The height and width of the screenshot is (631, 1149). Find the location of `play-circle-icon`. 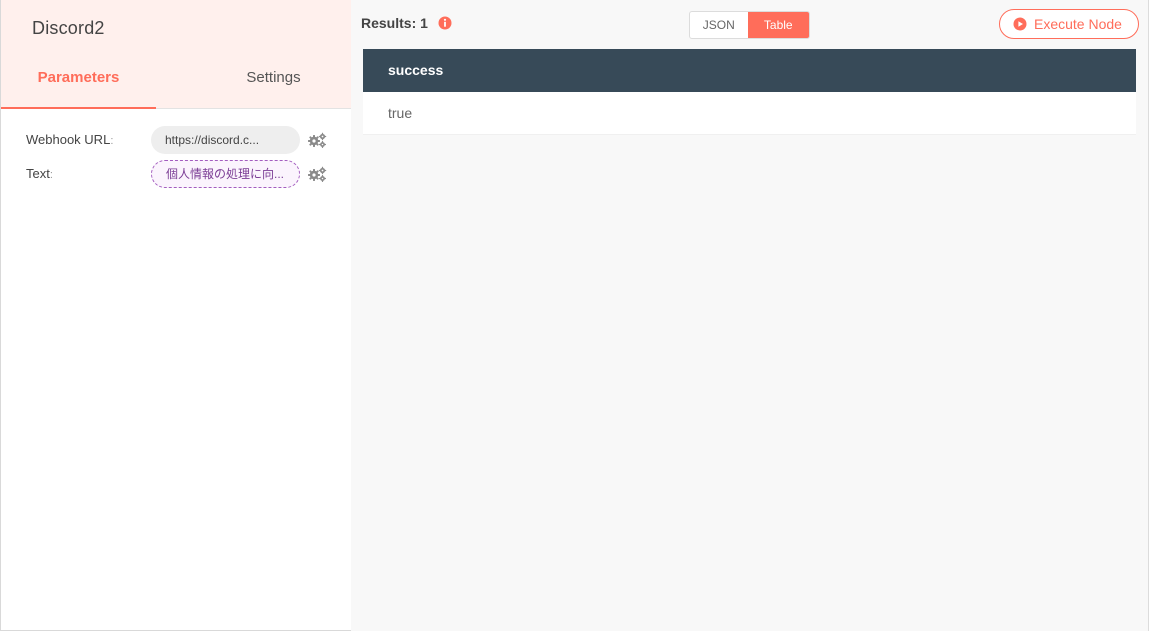

play-circle-icon is located at coordinates (1020, 24).